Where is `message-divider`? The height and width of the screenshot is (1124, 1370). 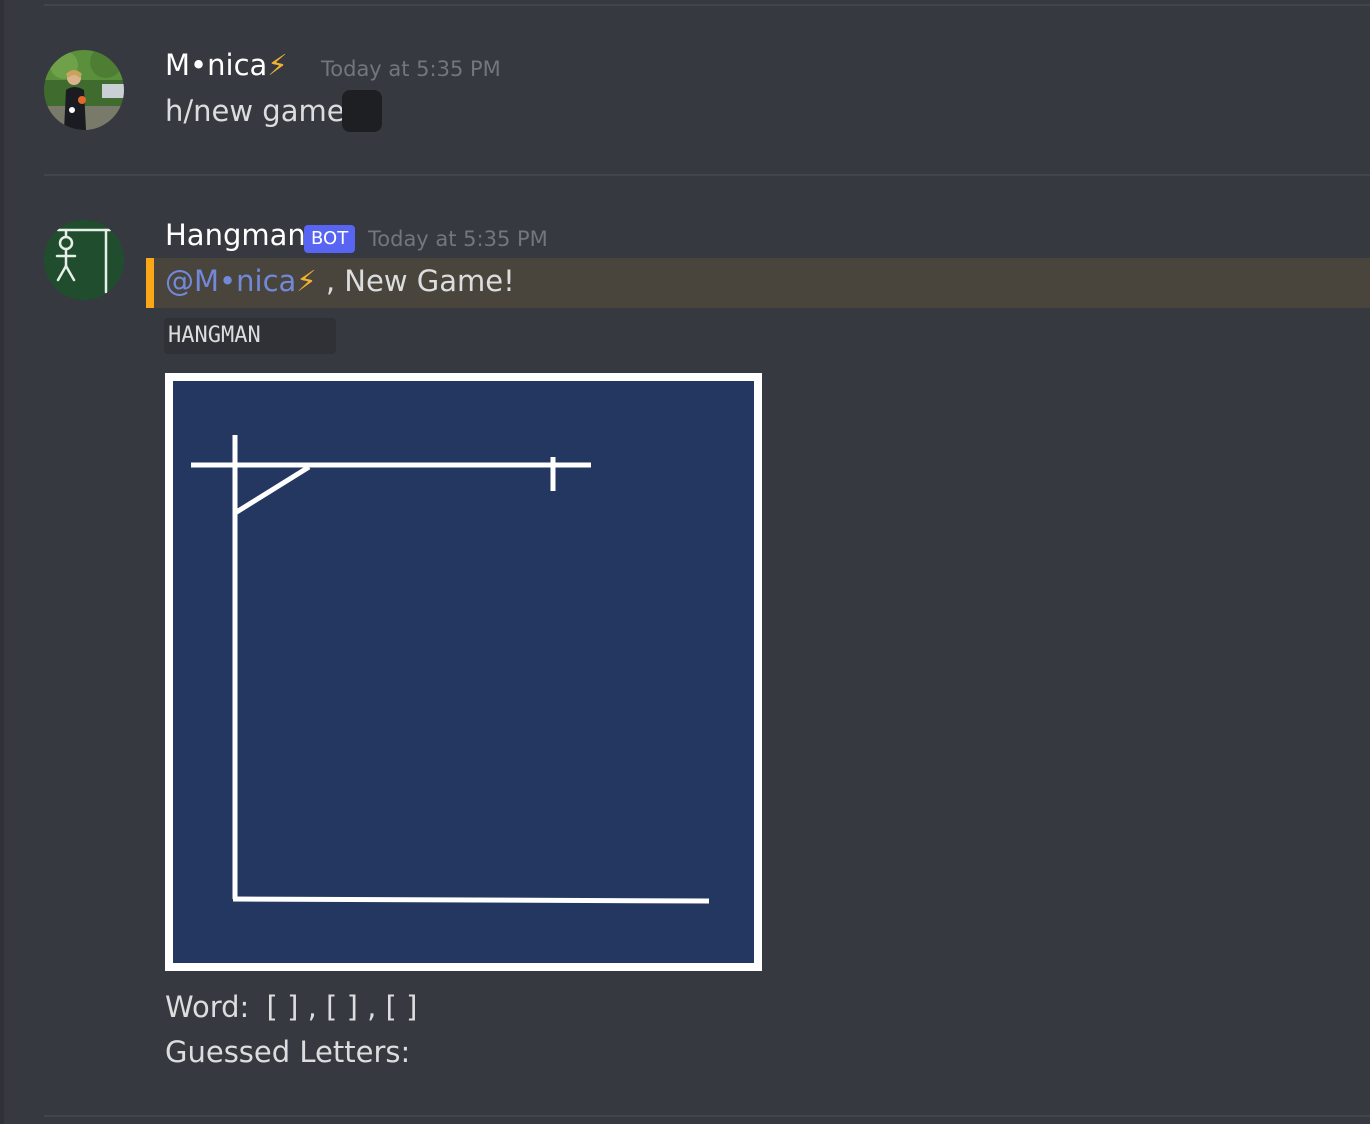
message-divider is located at coordinates (707, 175).